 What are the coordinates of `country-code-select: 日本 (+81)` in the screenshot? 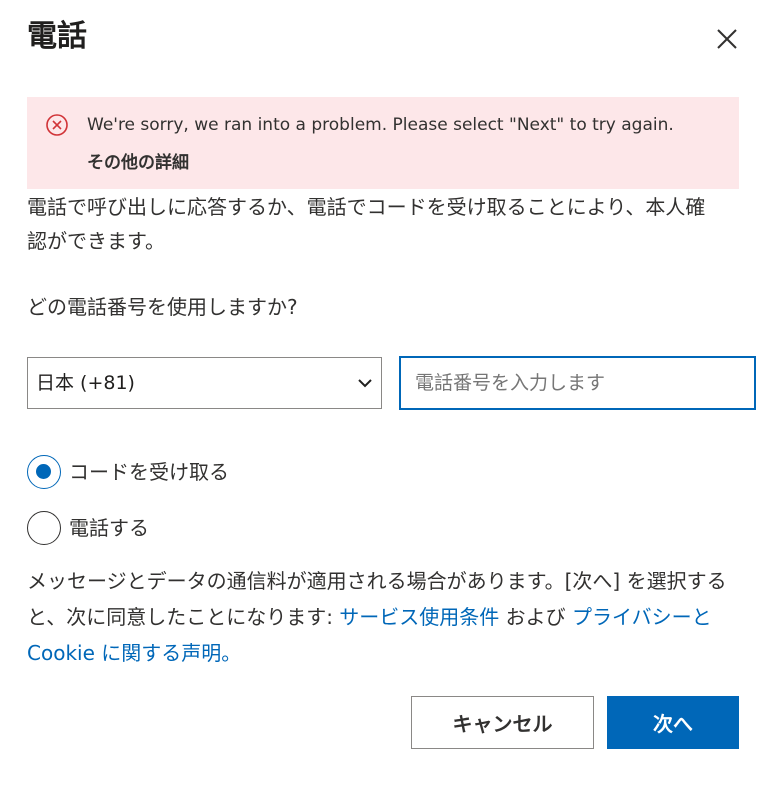 It's located at (204, 383).